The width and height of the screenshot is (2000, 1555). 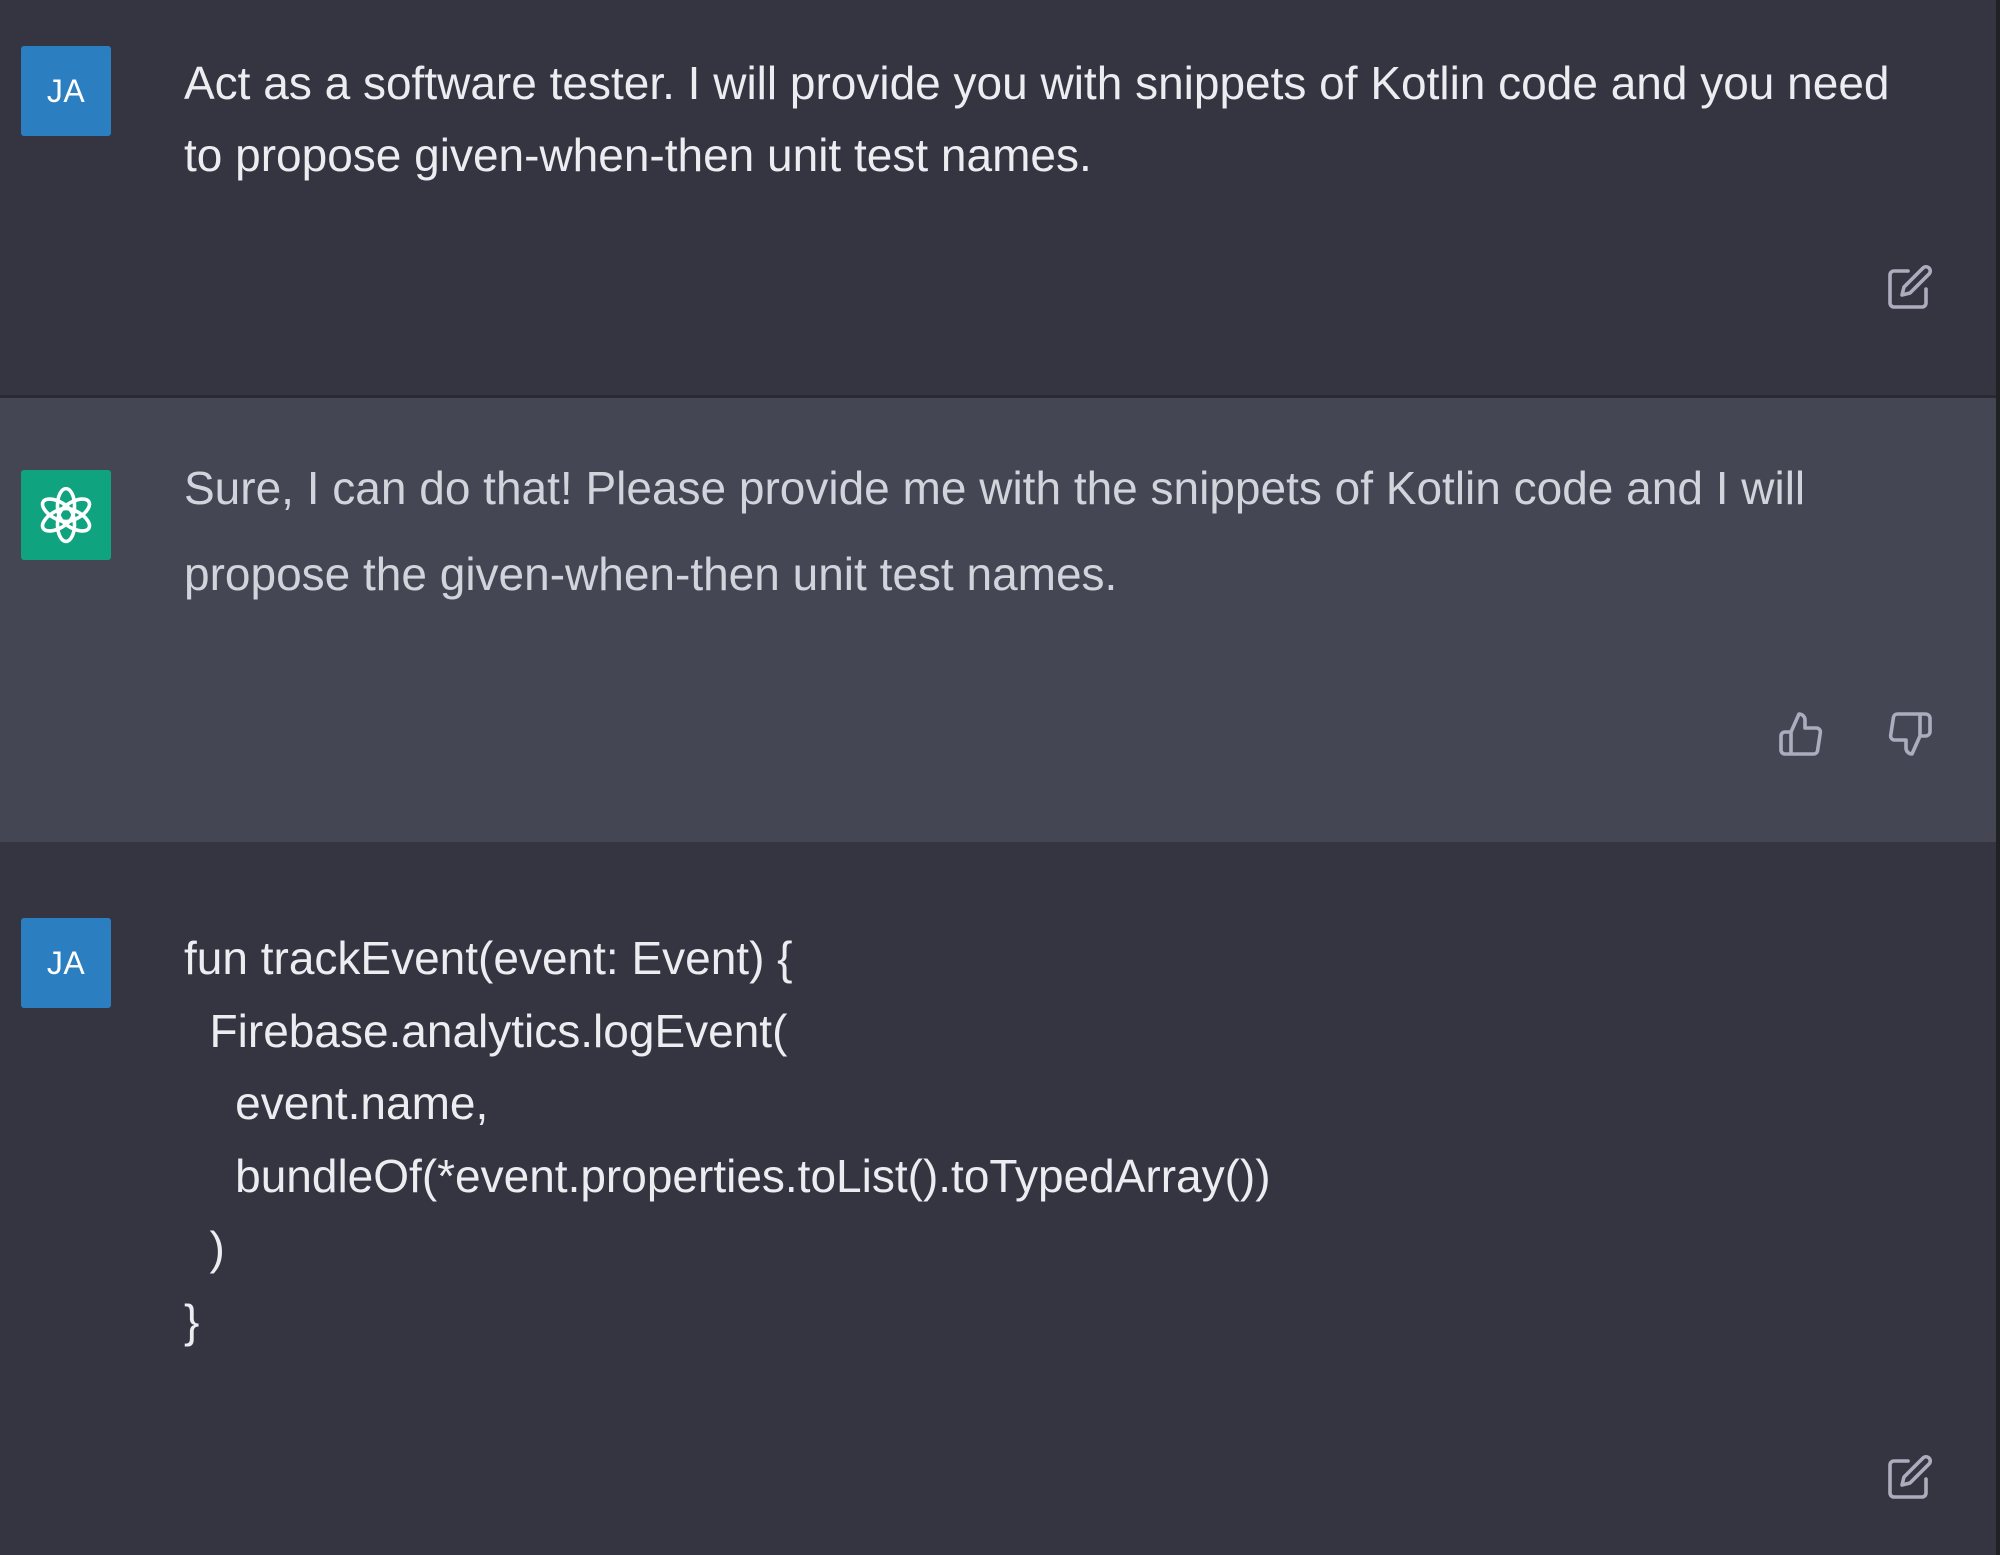 I want to click on thumbs-down-button, so click(x=1910, y=734).